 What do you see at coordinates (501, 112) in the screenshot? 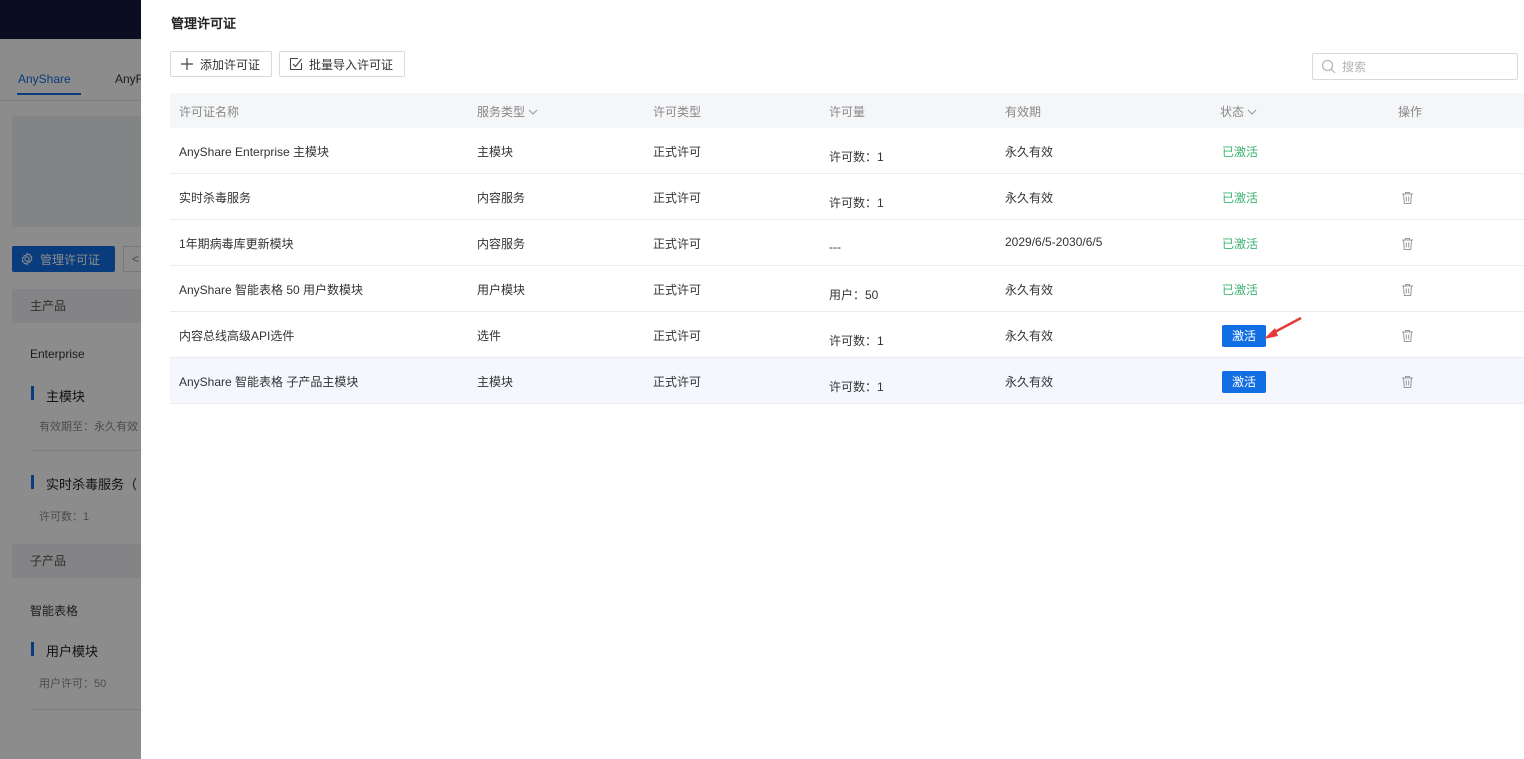
I see `header-service-type-label: 服务类型` at bounding box center [501, 112].